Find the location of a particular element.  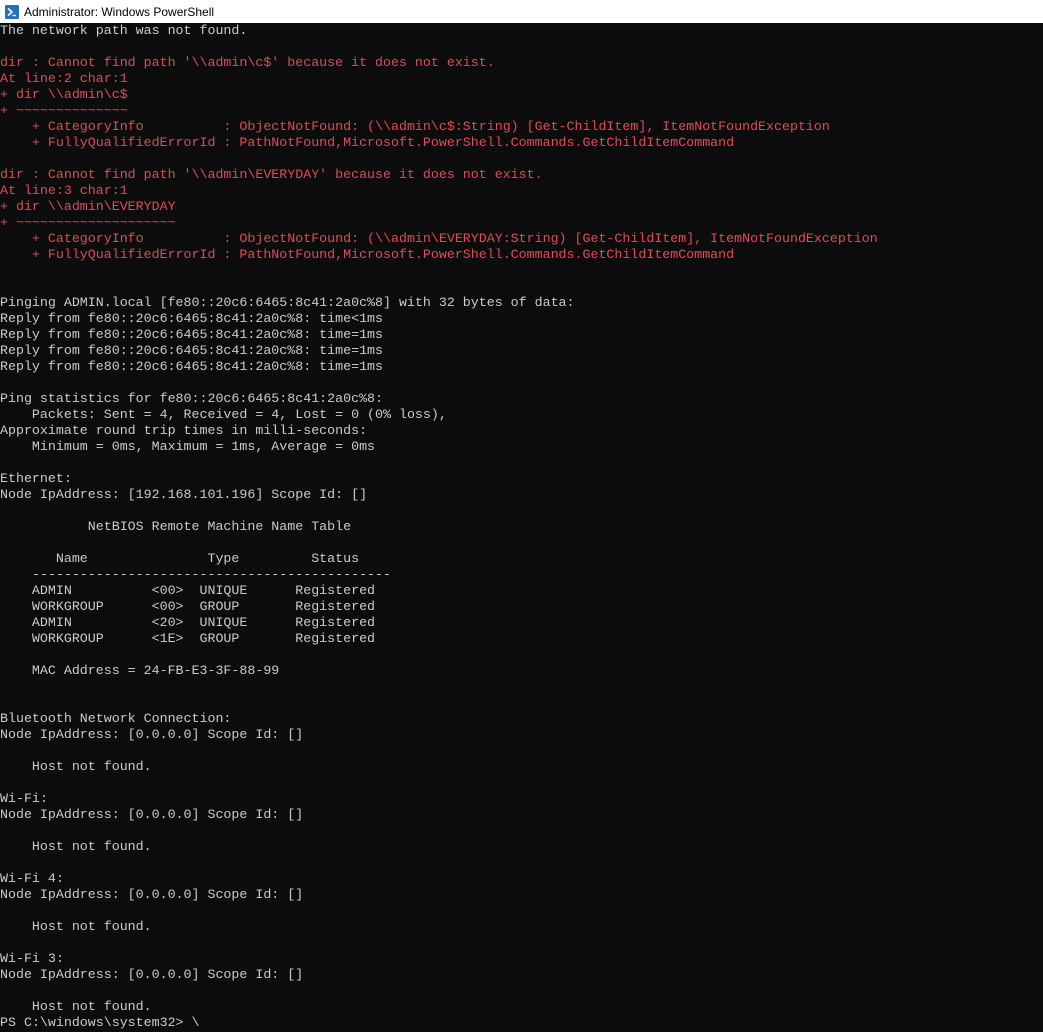

console-line: WORKGROUP <00> GROUP Registered is located at coordinates (188, 606).